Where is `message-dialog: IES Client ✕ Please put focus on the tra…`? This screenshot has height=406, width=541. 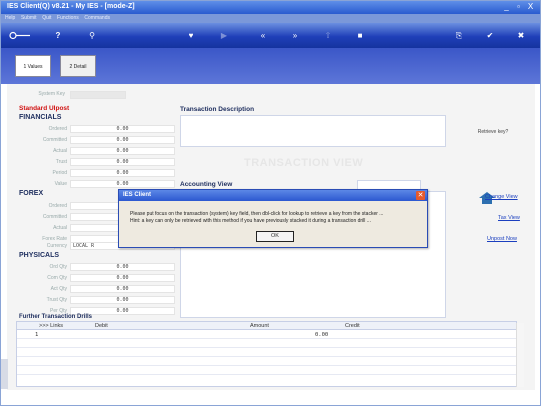 message-dialog: IES Client ✕ Please put focus on the tra… is located at coordinates (273, 218).